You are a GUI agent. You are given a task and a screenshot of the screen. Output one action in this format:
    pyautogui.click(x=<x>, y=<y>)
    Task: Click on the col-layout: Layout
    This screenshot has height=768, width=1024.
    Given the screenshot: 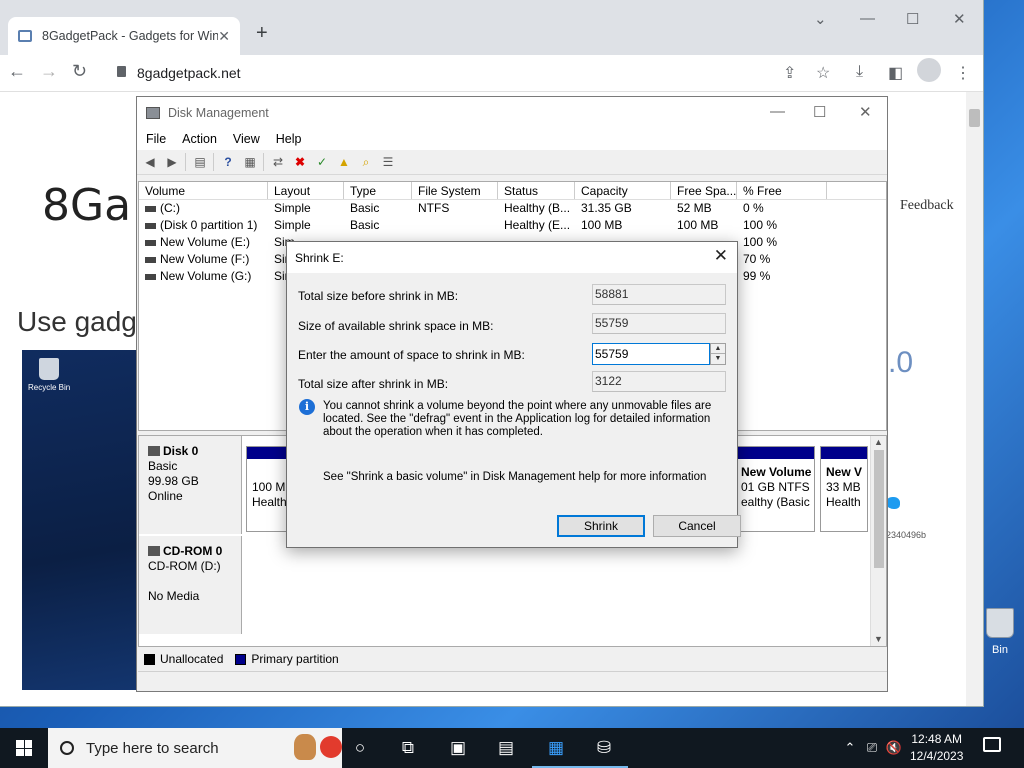 What is the action you would take?
    pyautogui.click(x=306, y=190)
    